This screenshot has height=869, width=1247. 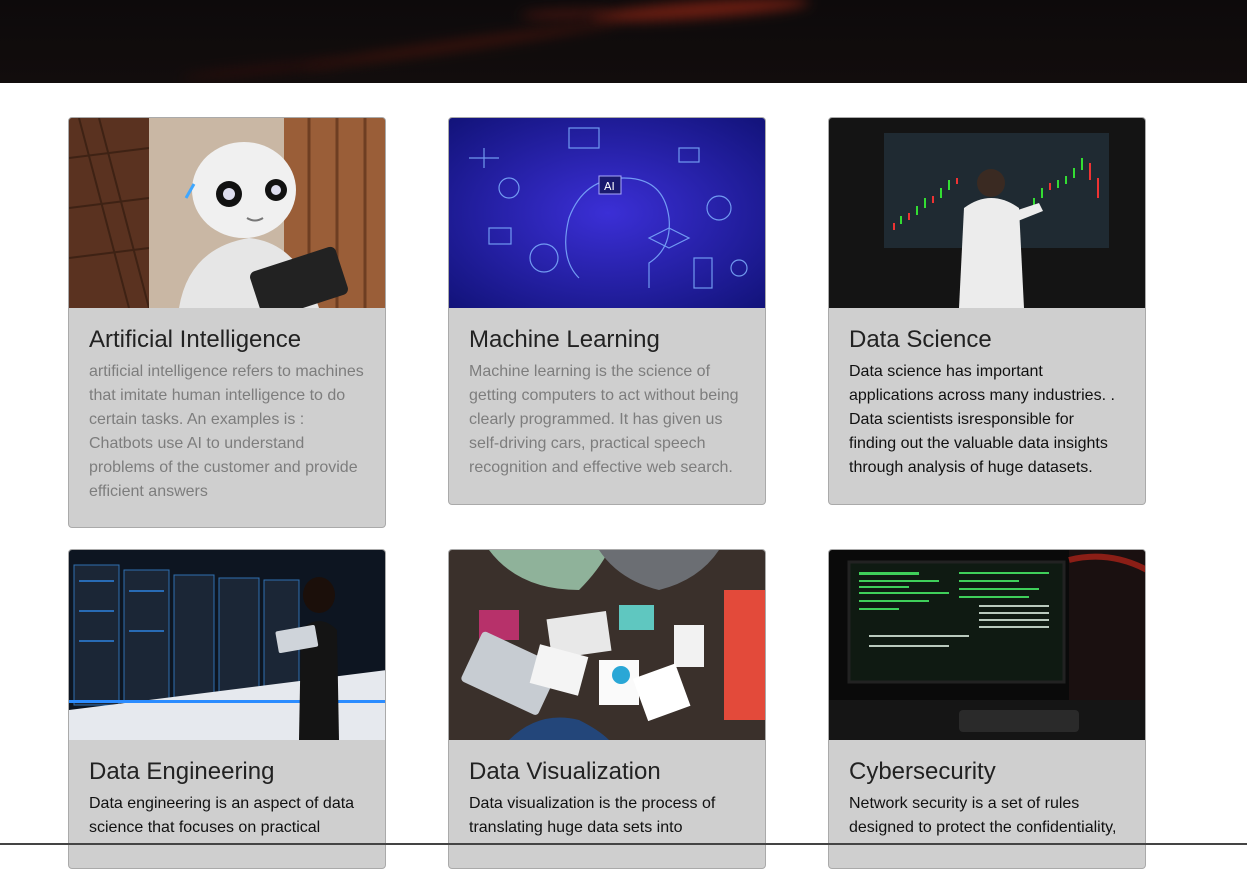 What do you see at coordinates (920, 339) in the screenshot?
I see `card-title: Data Science` at bounding box center [920, 339].